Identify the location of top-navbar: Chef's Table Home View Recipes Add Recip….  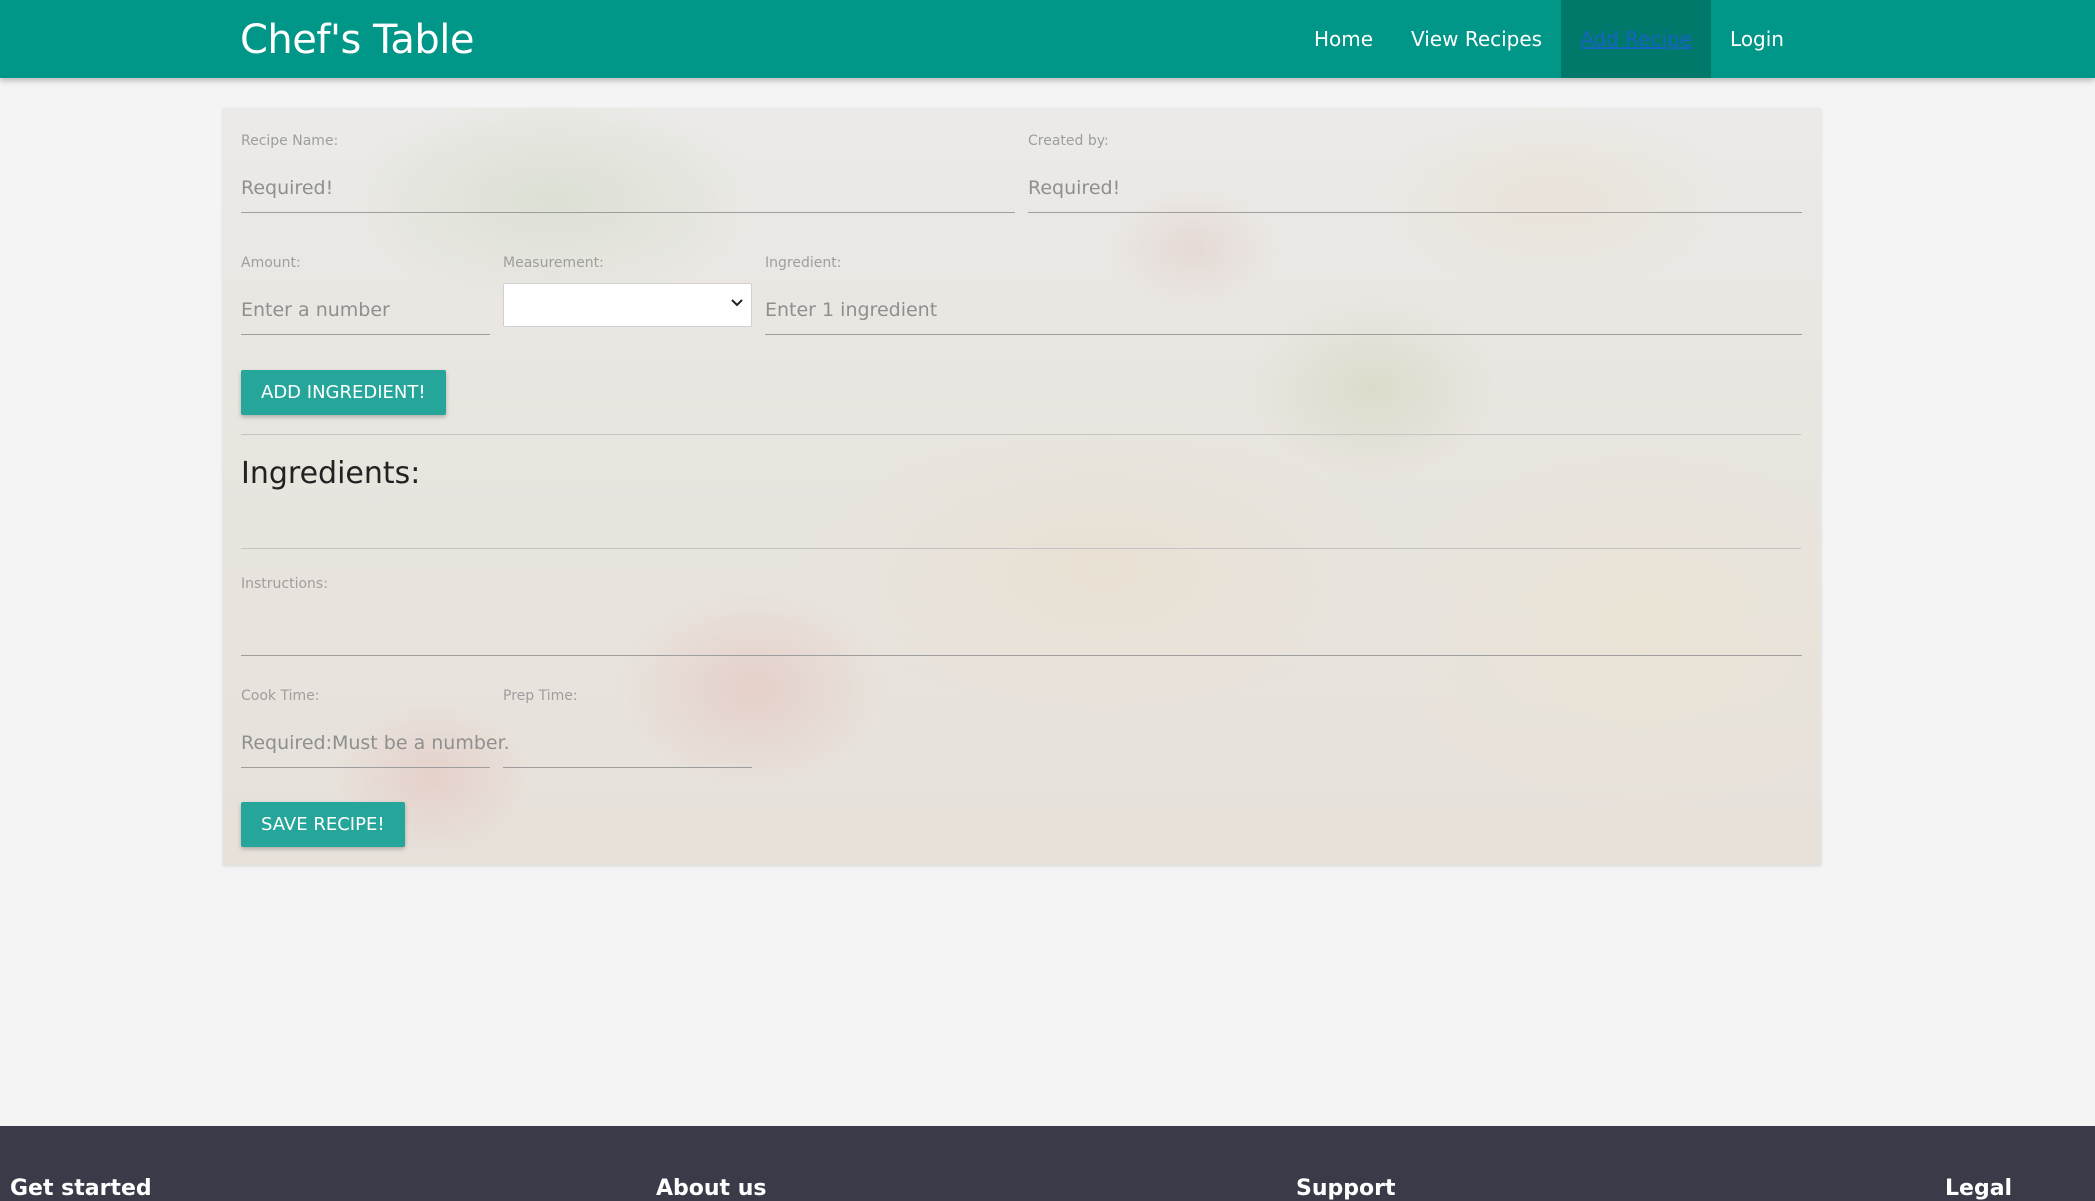
(1047, 39).